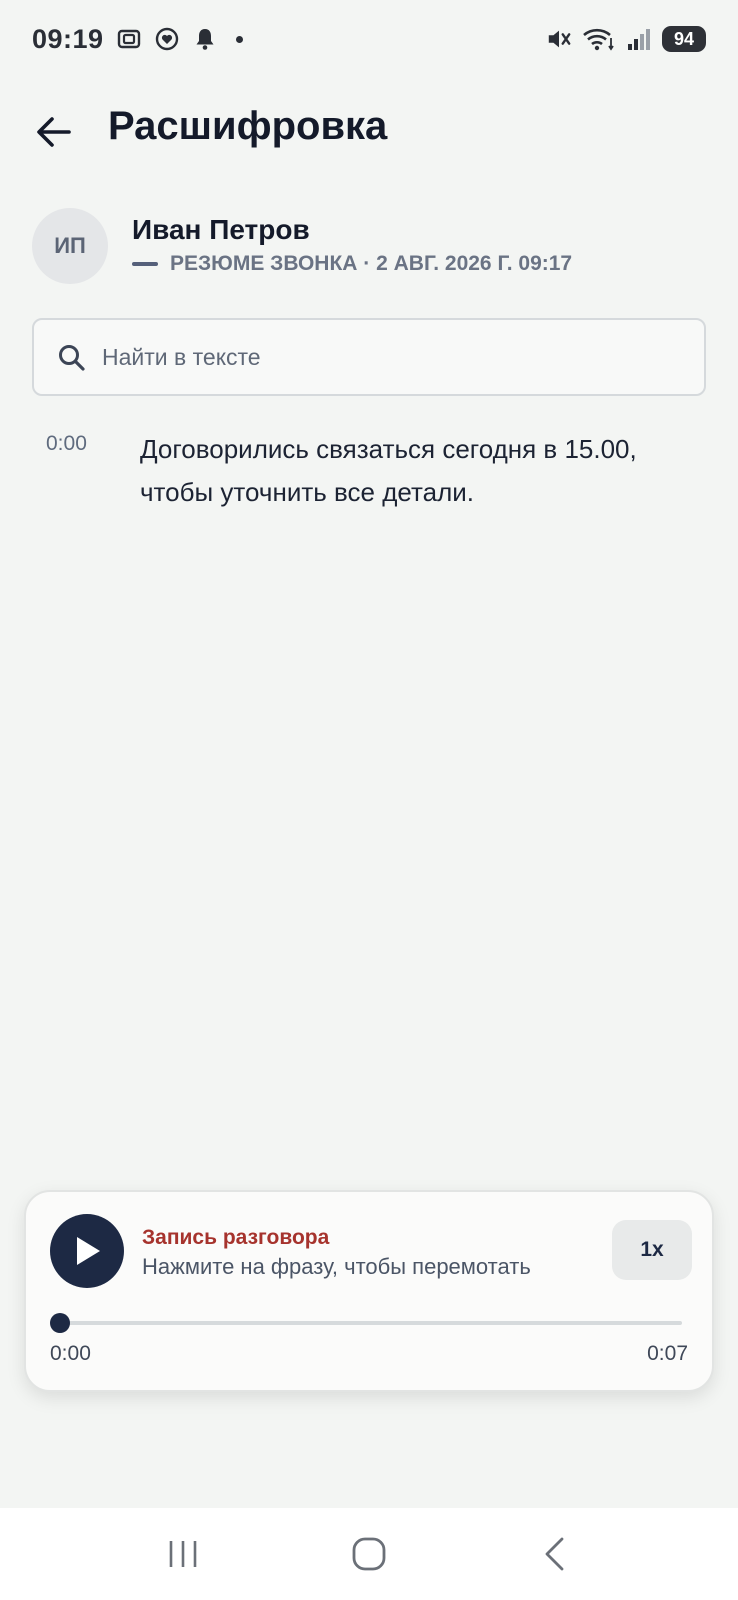 The image size is (738, 1600). I want to click on current-time: 0:00, so click(70, 1353).